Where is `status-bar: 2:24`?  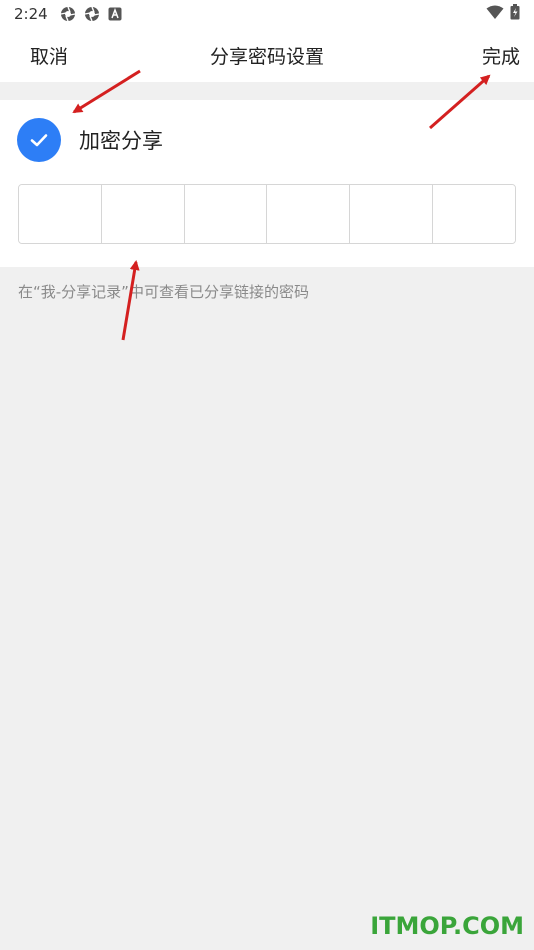 status-bar: 2:24 is located at coordinates (267, 14).